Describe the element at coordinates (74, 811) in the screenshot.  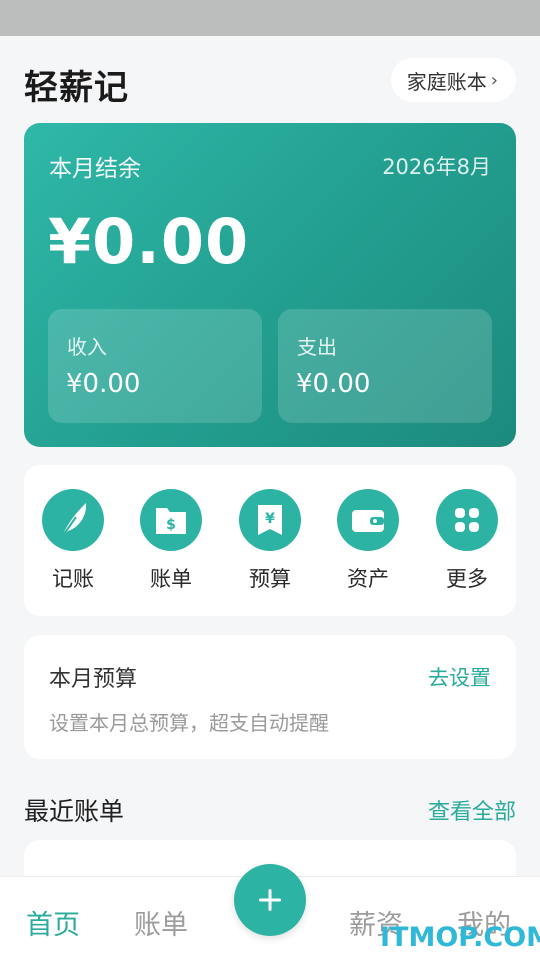
I see `recent-bills-title: 最近账单` at that location.